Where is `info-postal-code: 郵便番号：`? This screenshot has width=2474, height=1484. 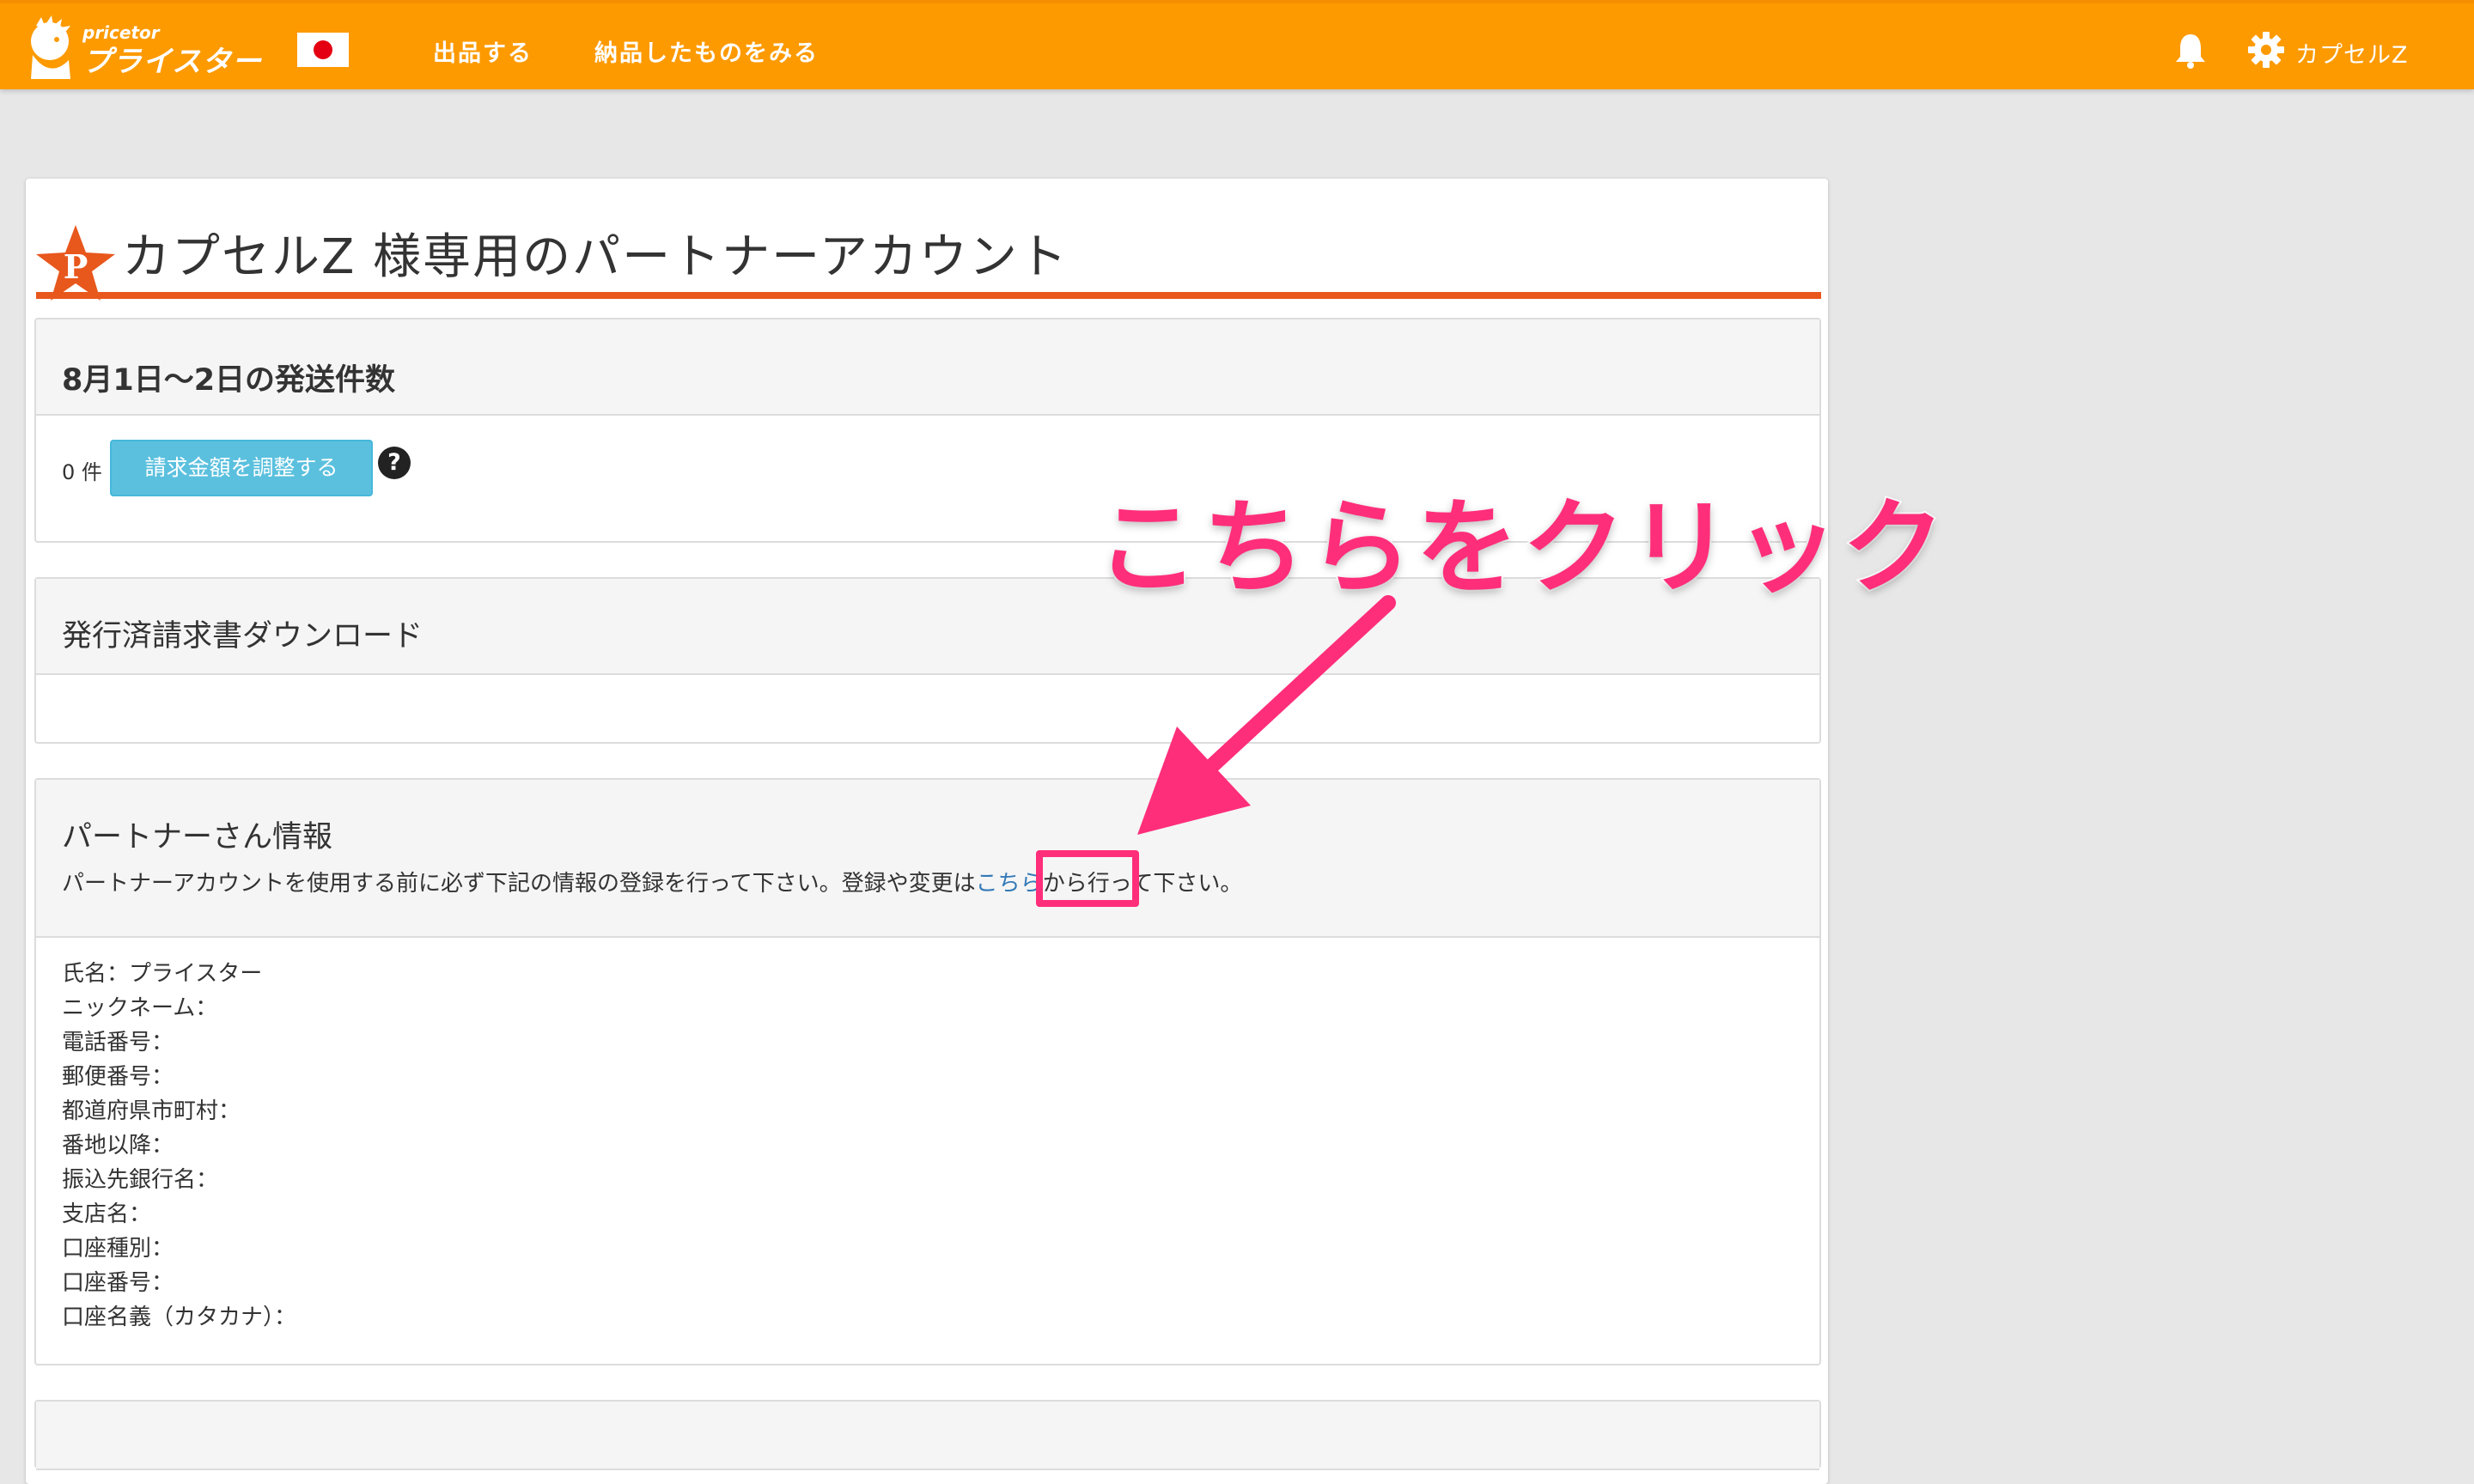 info-postal-code: 郵便番号： is located at coordinates (118, 1077).